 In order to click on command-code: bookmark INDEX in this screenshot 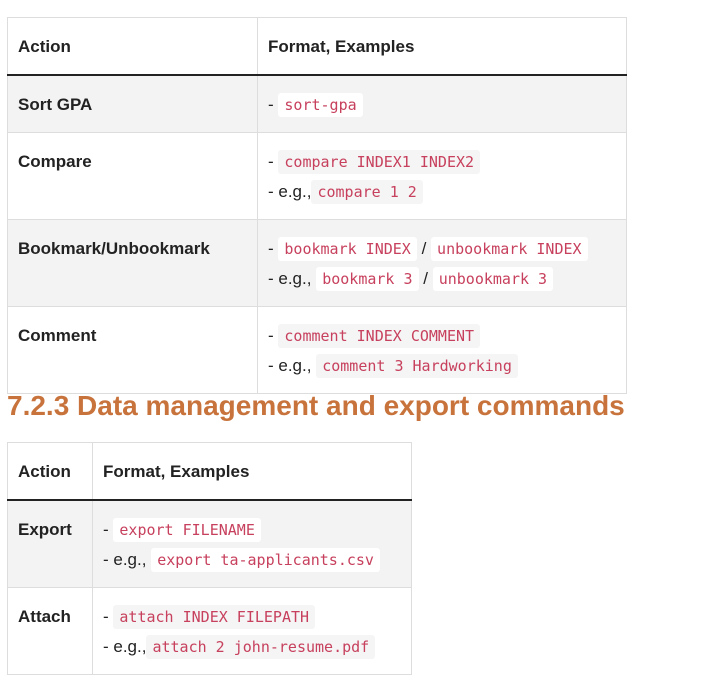, I will do `click(347, 249)`.